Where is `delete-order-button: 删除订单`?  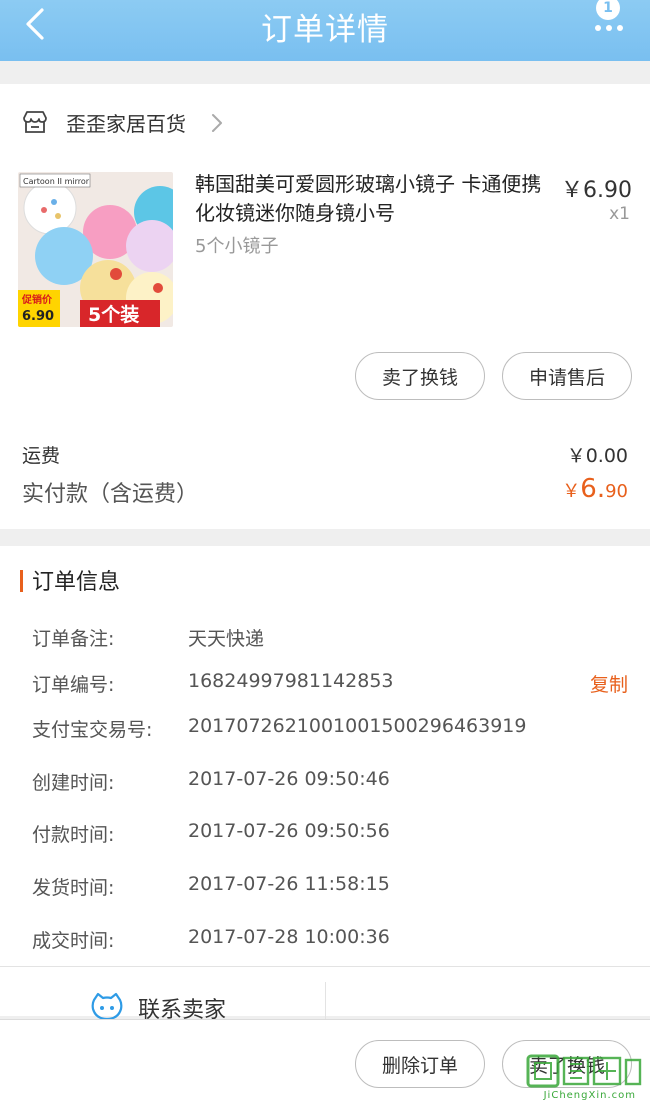 delete-order-button: 删除订单 is located at coordinates (420, 1064).